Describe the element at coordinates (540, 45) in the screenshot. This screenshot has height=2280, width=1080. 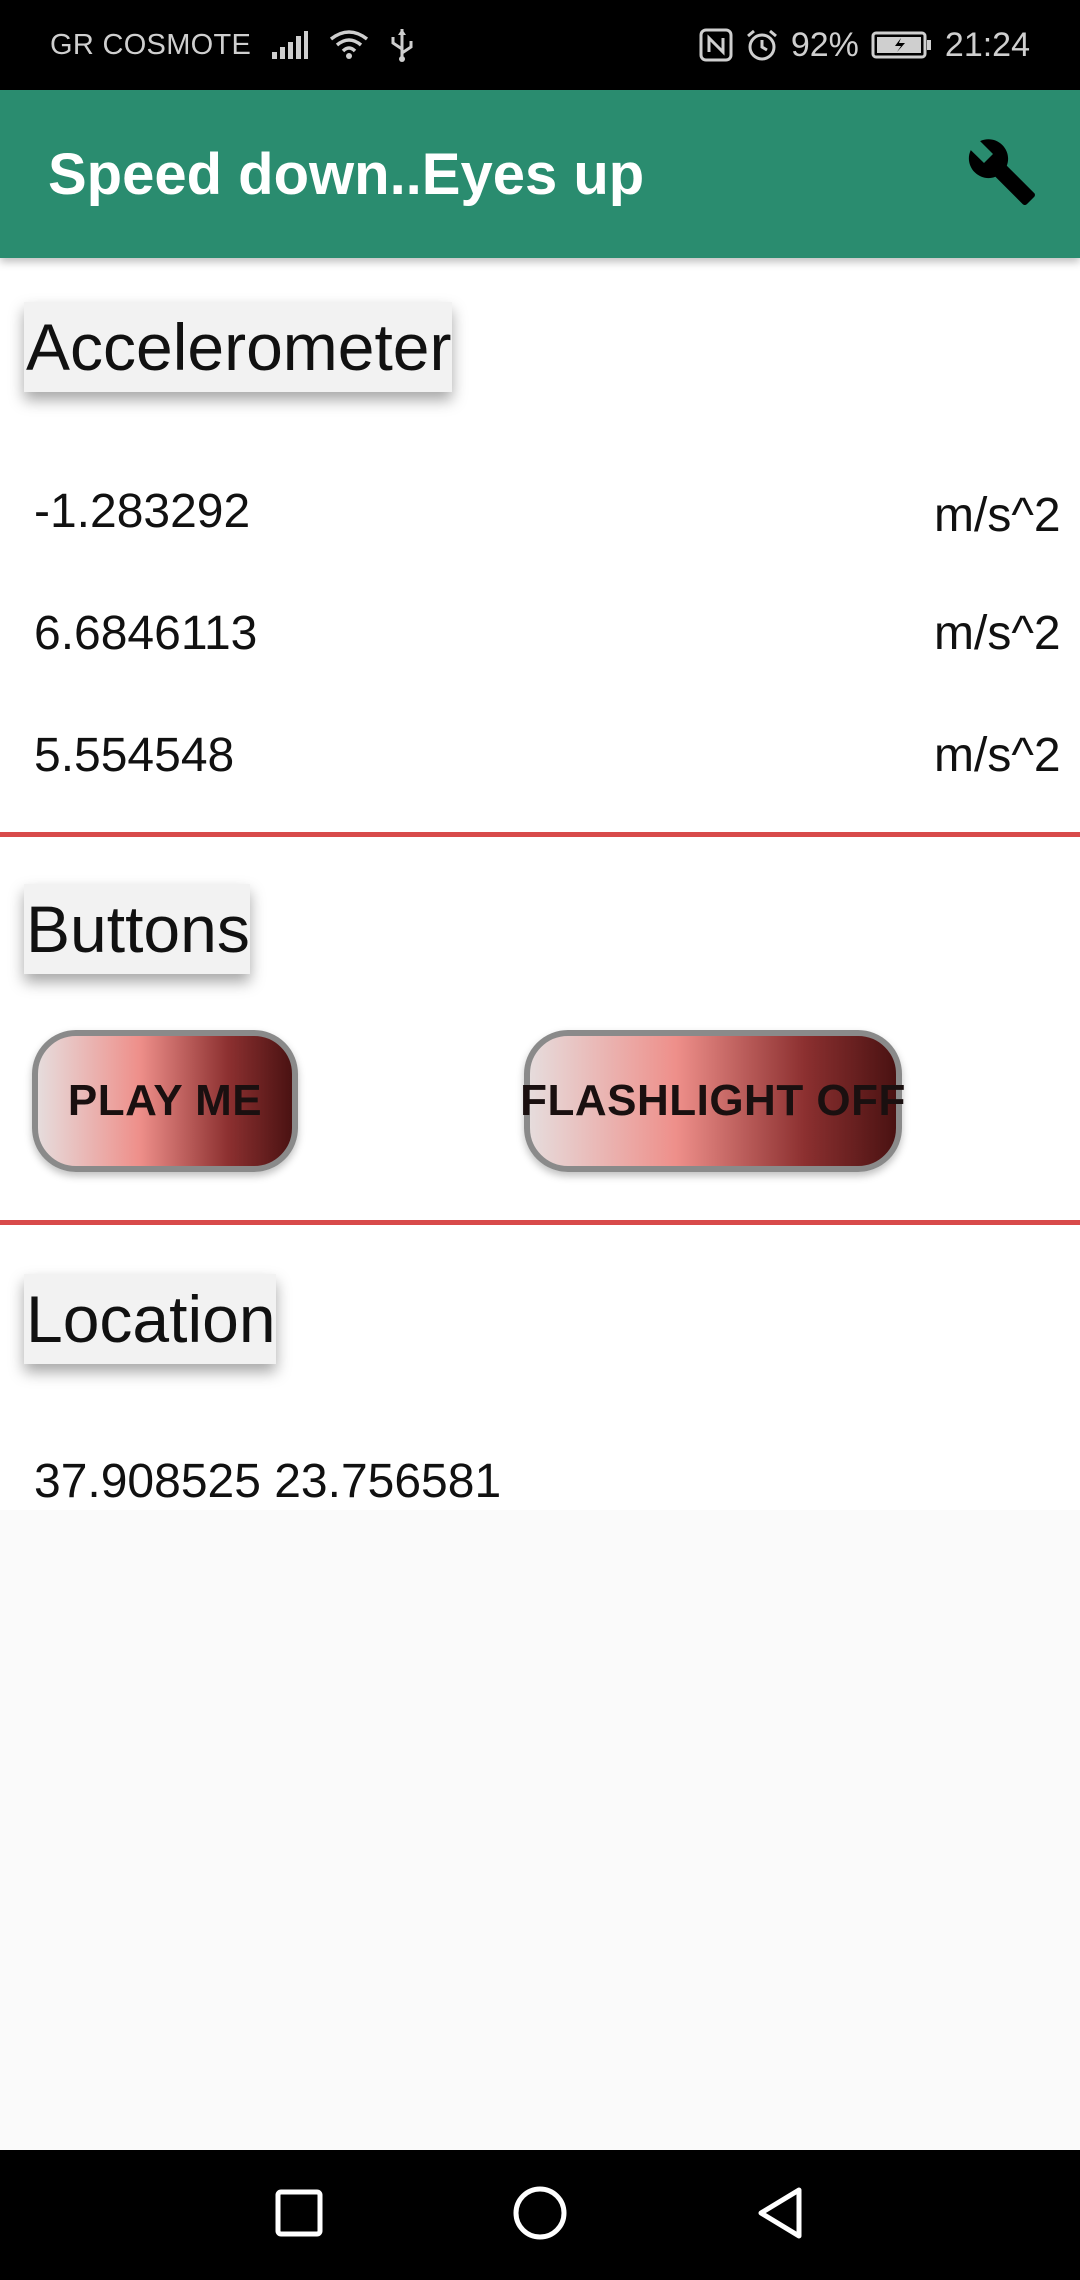
I see `status-bar: GR COSMOTE 92% 21:24` at that location.